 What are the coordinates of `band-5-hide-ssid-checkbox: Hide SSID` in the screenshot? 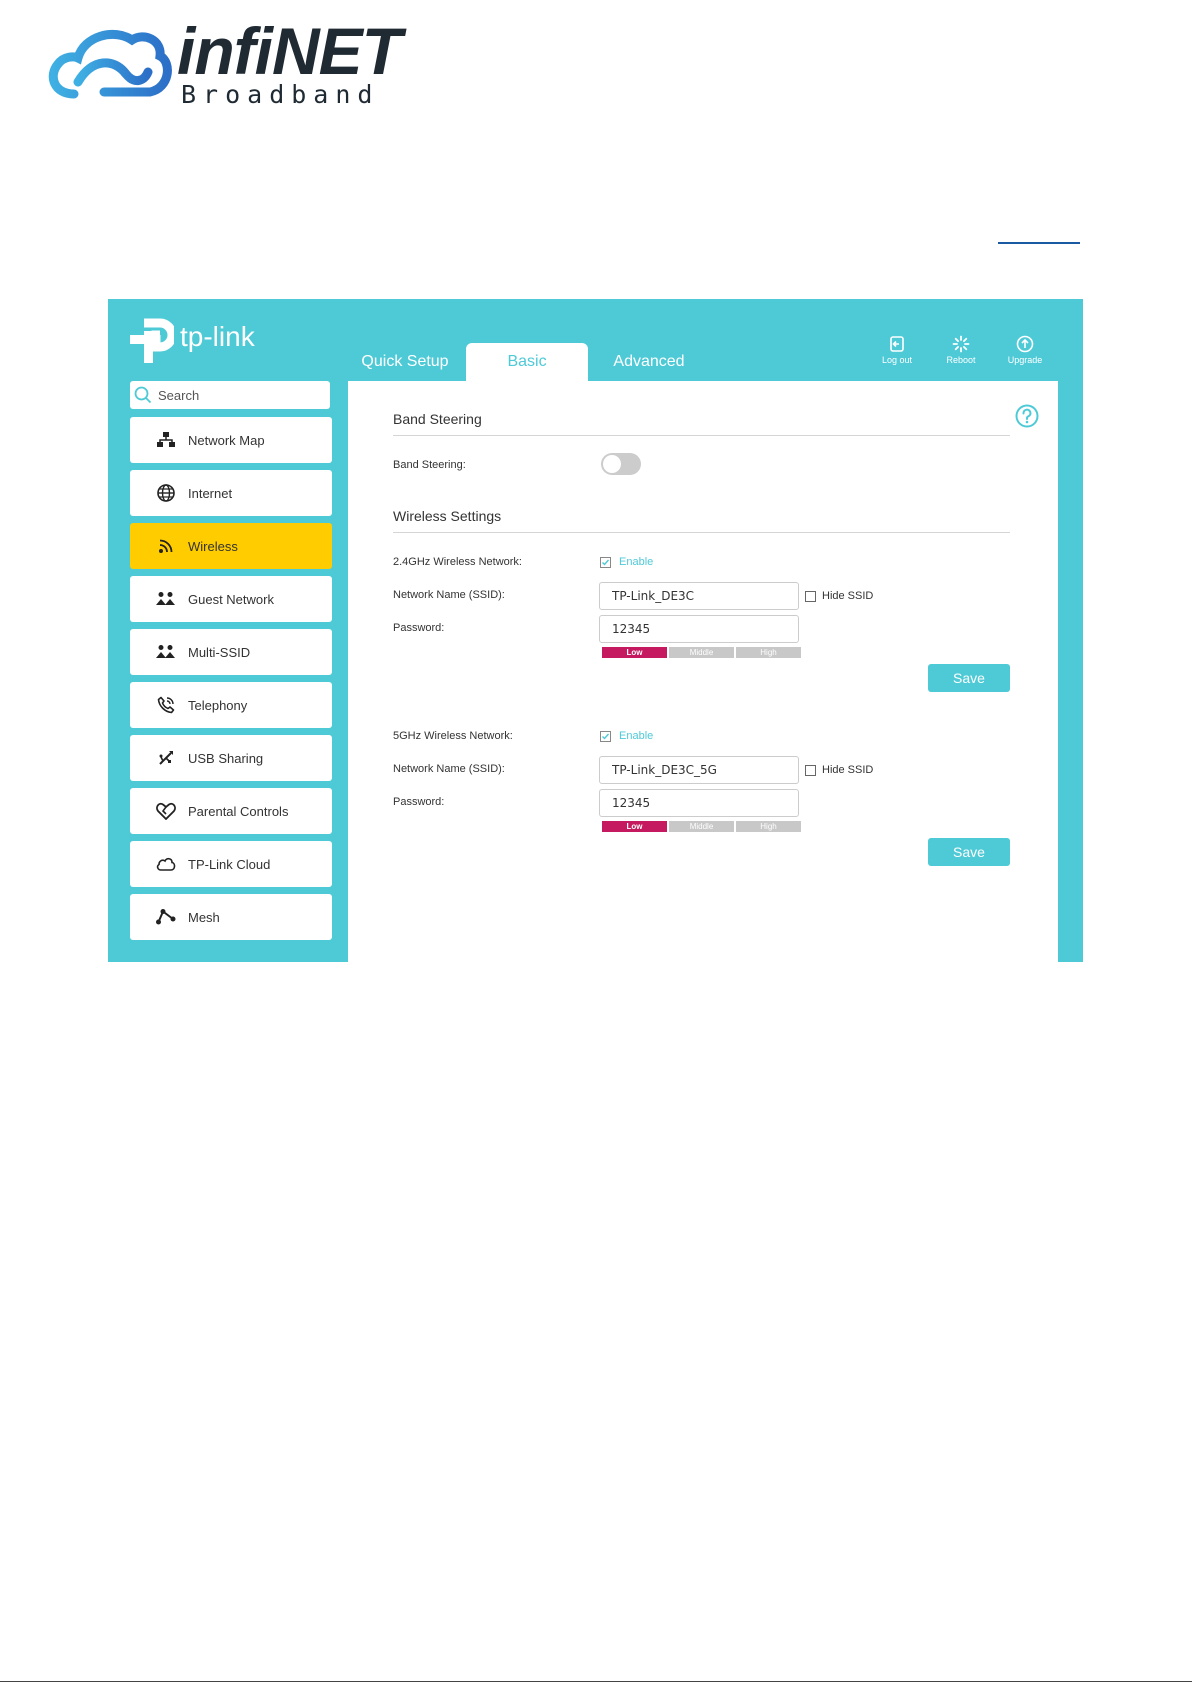 It's located at (839, 770).